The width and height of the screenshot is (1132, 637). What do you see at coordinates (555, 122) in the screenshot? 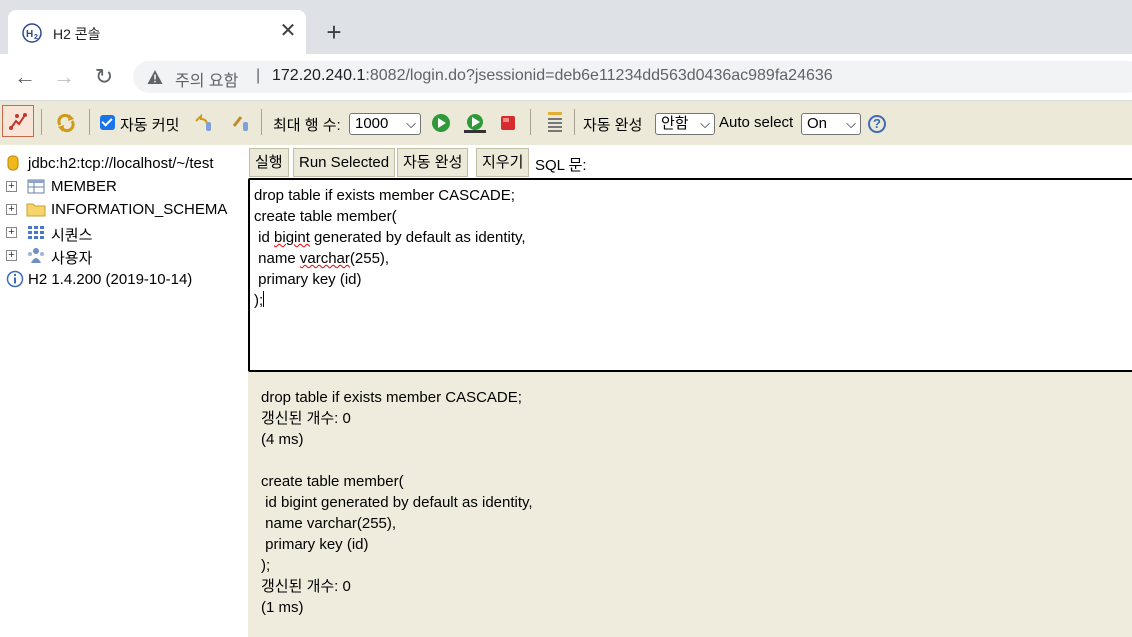
I see `history-icon` at bounding box center [555, 122].